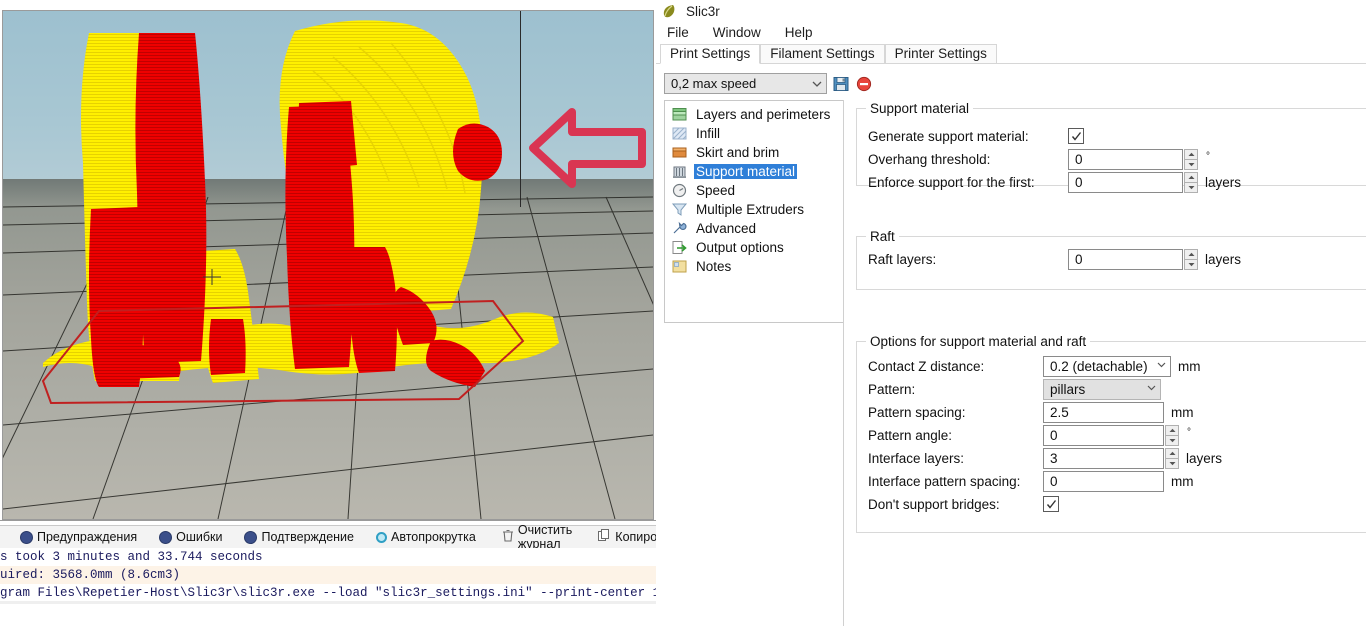  What do you see at coordinates (843, 363) in the screenshot?
I see `panel-divider` at bounding box center [843, 363].